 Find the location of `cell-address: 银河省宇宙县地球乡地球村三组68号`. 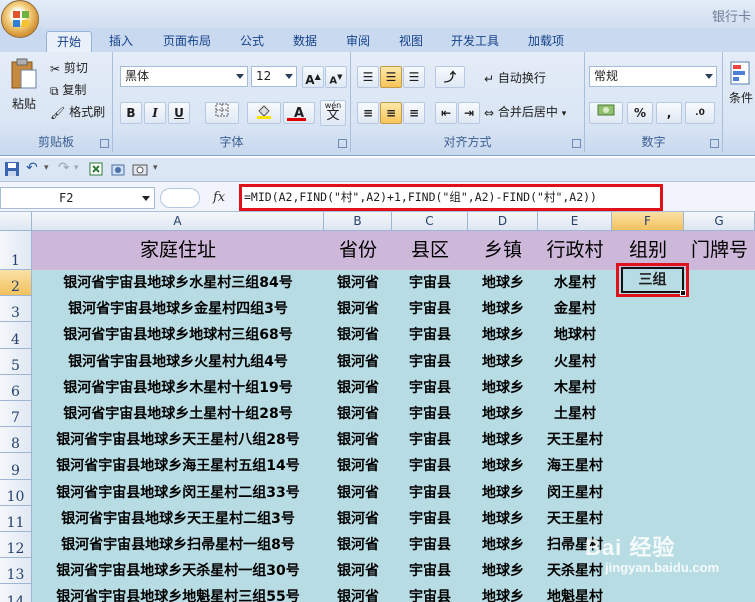

cell-address: 银河省宇宙县地球乡地球村三组68号 is located at coordinates (178, 335).